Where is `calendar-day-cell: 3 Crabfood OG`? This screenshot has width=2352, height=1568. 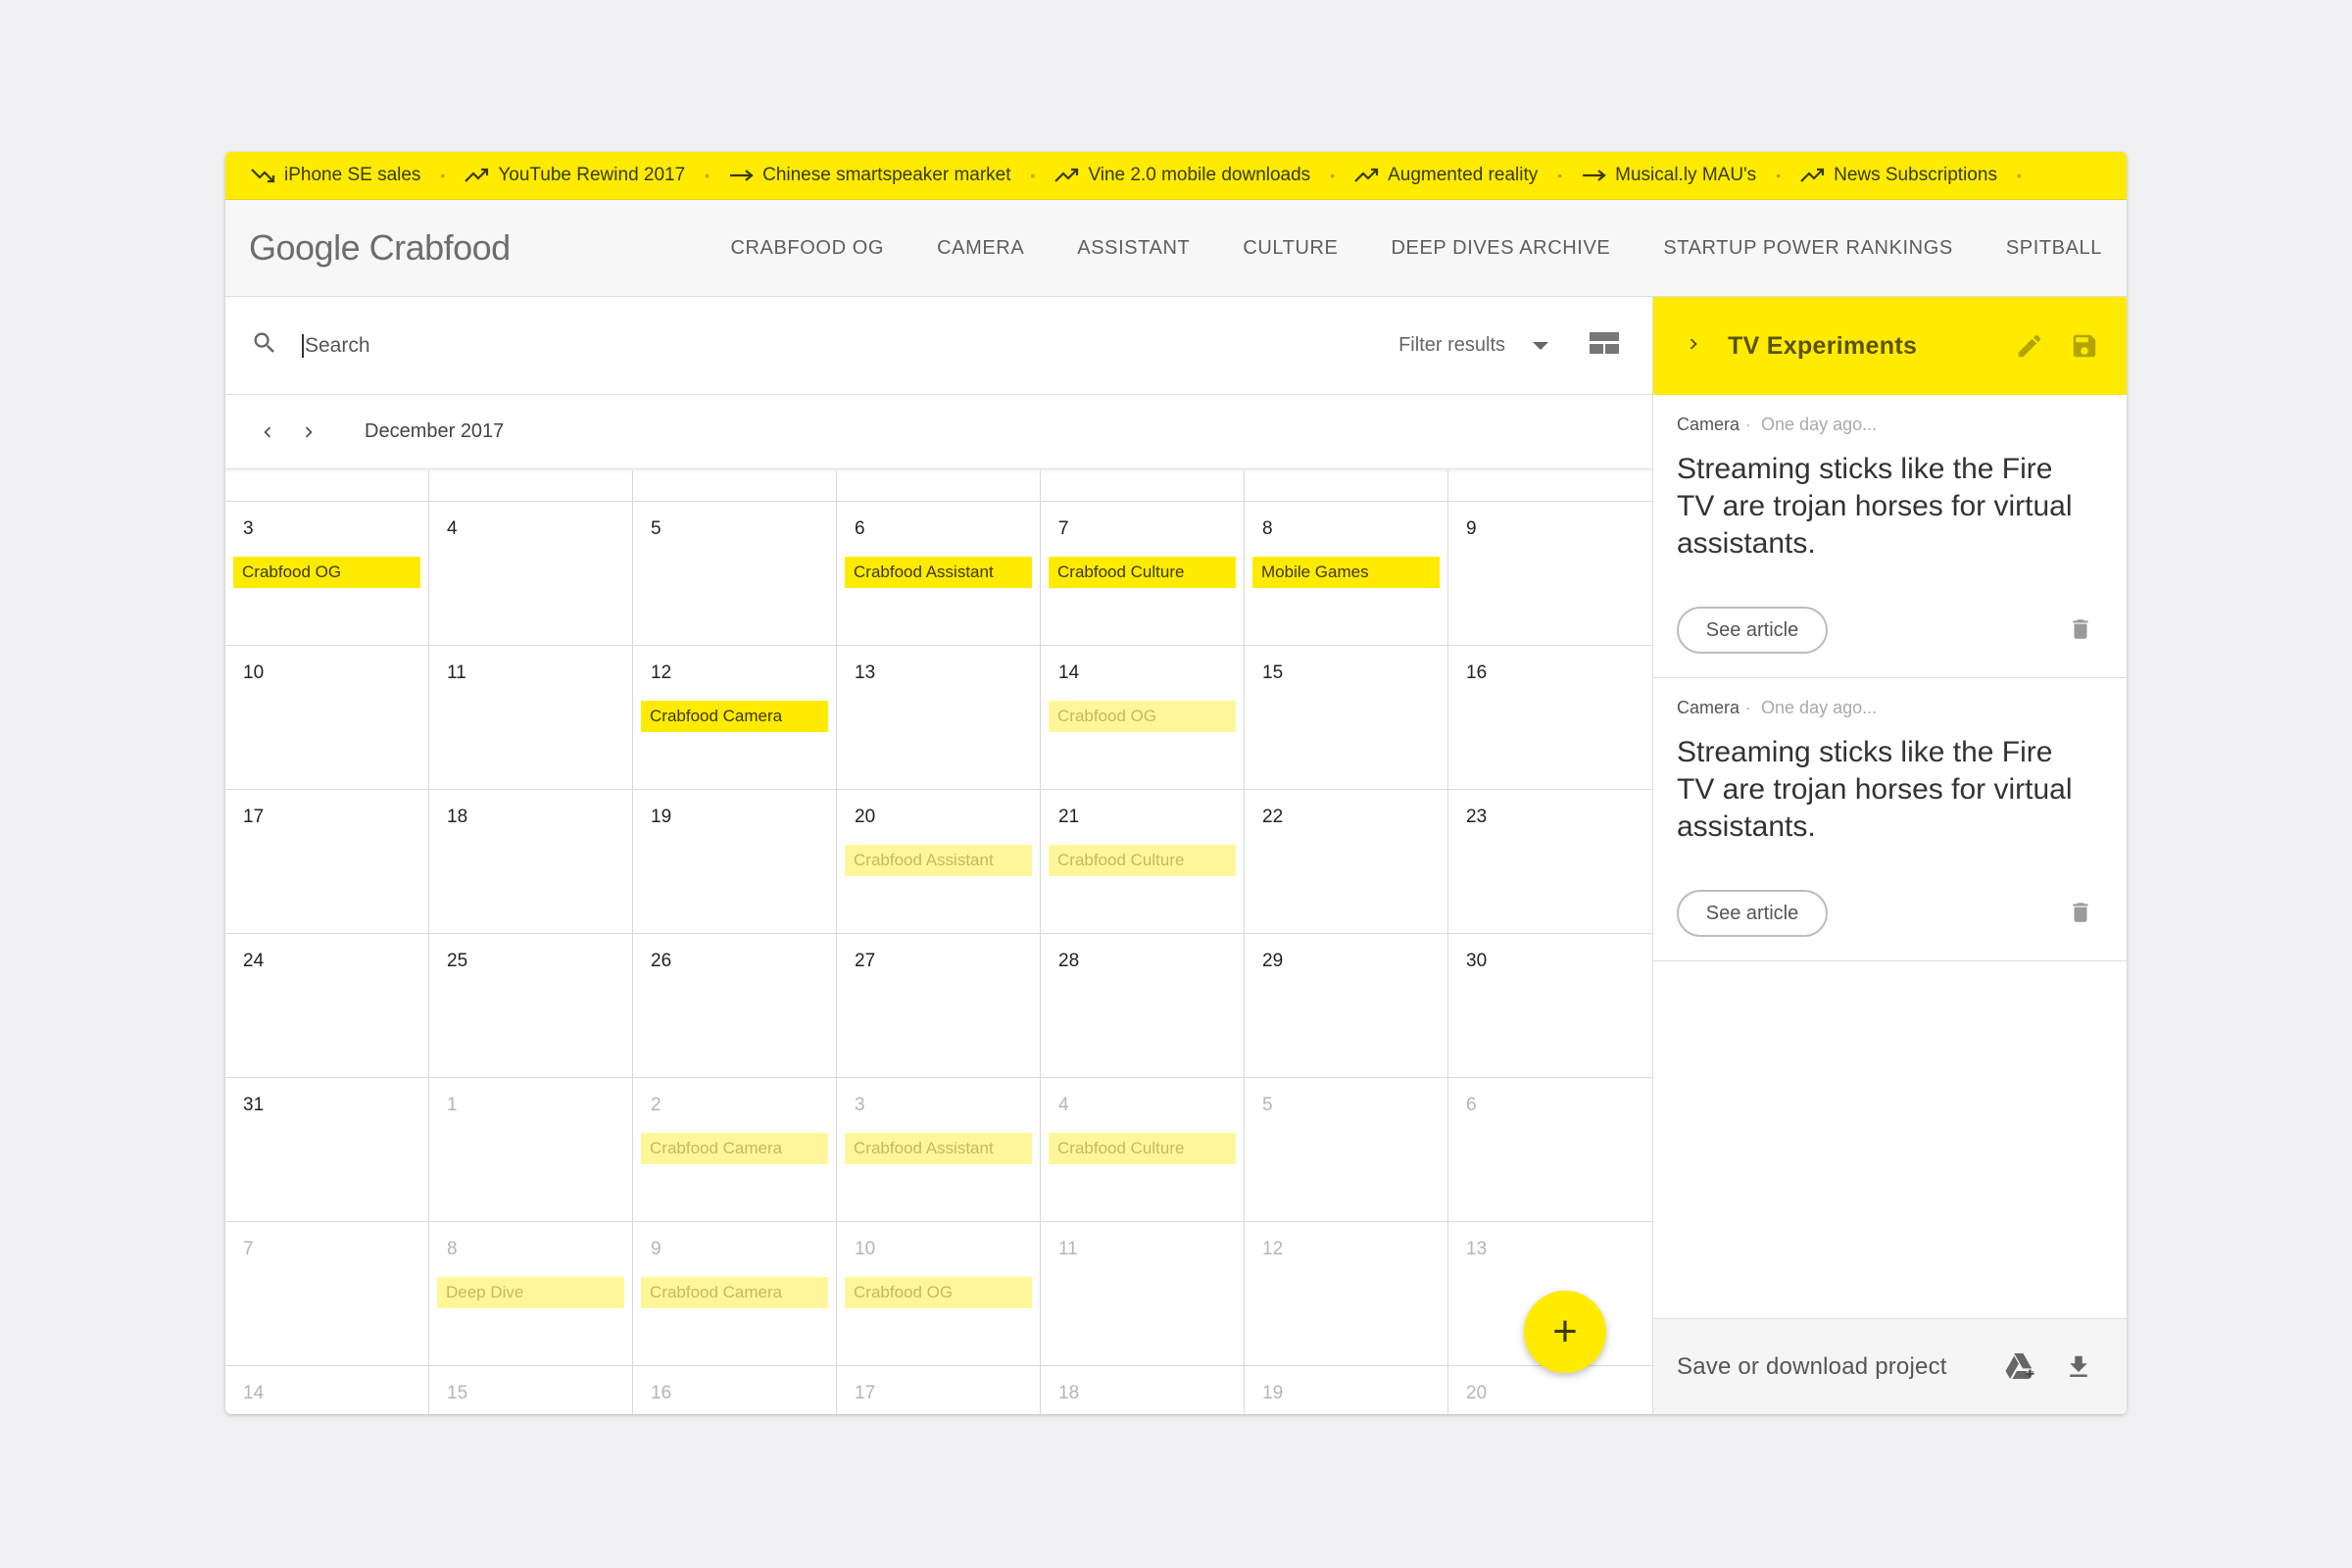 calendar-day-cell: 3 Crabfood OG is located at coordinates (327, 573).